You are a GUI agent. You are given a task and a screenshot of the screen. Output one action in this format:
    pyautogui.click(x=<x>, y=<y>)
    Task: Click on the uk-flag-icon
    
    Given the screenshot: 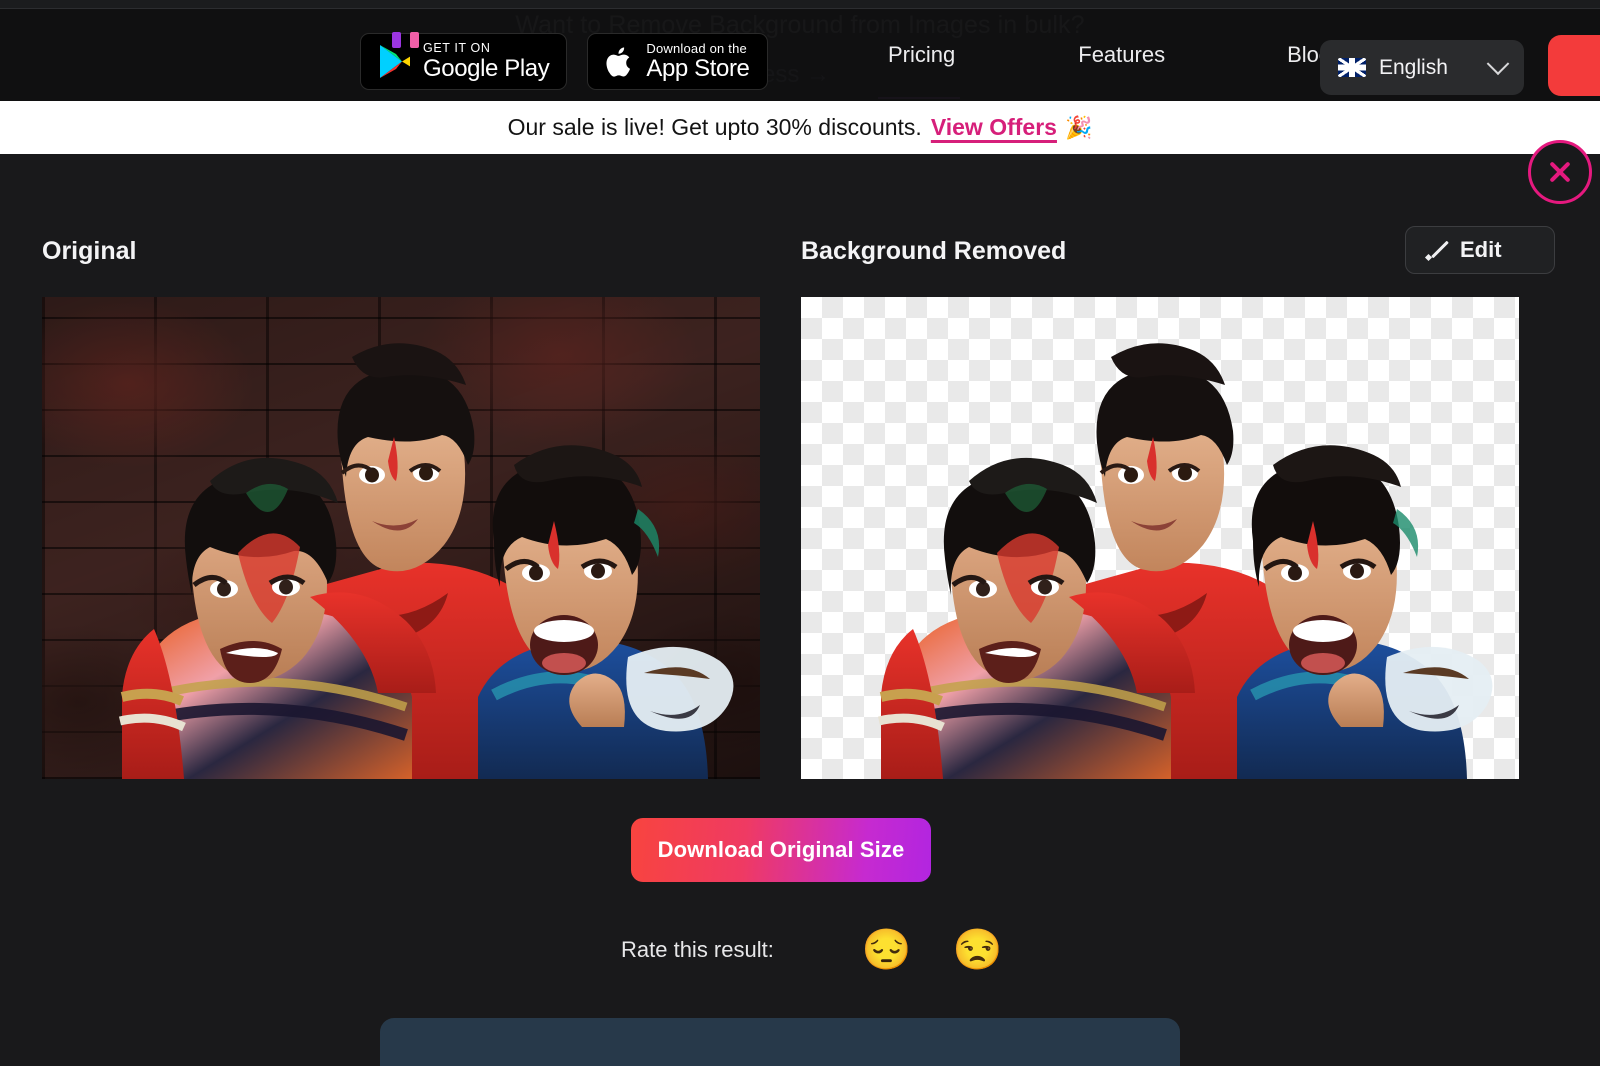 What is the action you would take?
    pyautogui.click(x=1352, y=67)
    